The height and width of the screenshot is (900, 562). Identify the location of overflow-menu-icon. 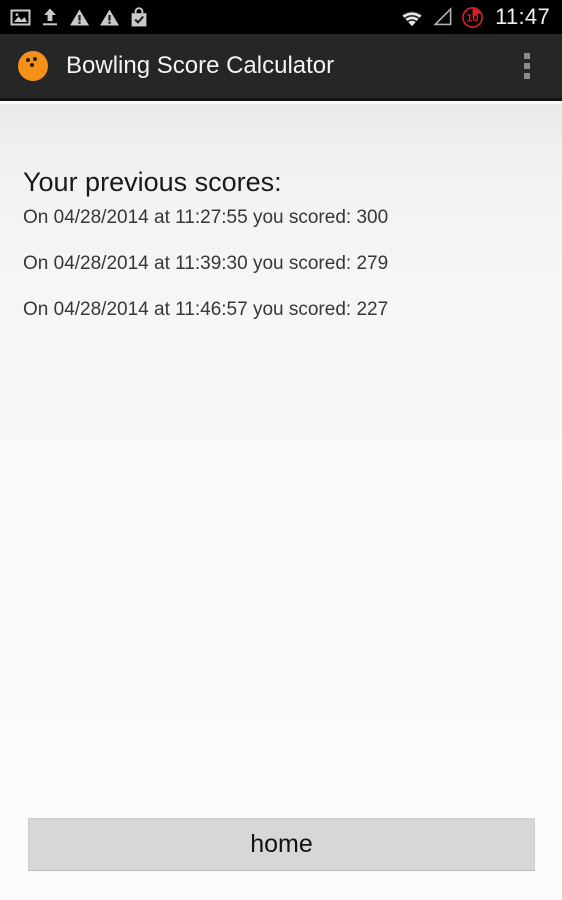
(527, 66).